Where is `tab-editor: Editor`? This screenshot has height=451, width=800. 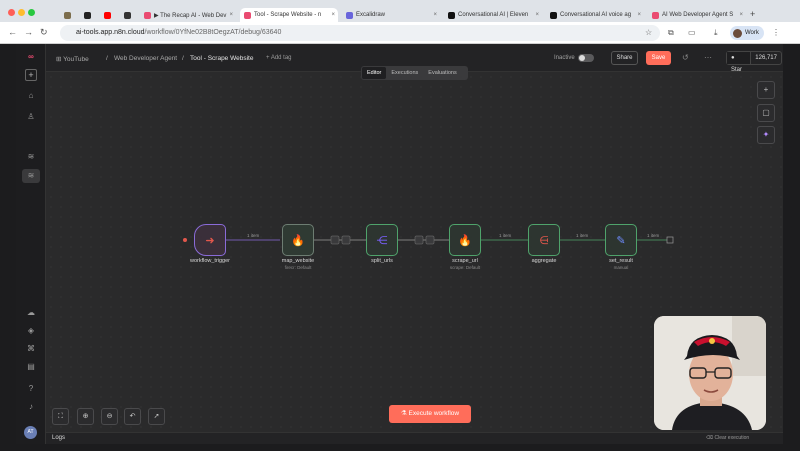 tab-editor: Editor is located at coordinates (374, 73).